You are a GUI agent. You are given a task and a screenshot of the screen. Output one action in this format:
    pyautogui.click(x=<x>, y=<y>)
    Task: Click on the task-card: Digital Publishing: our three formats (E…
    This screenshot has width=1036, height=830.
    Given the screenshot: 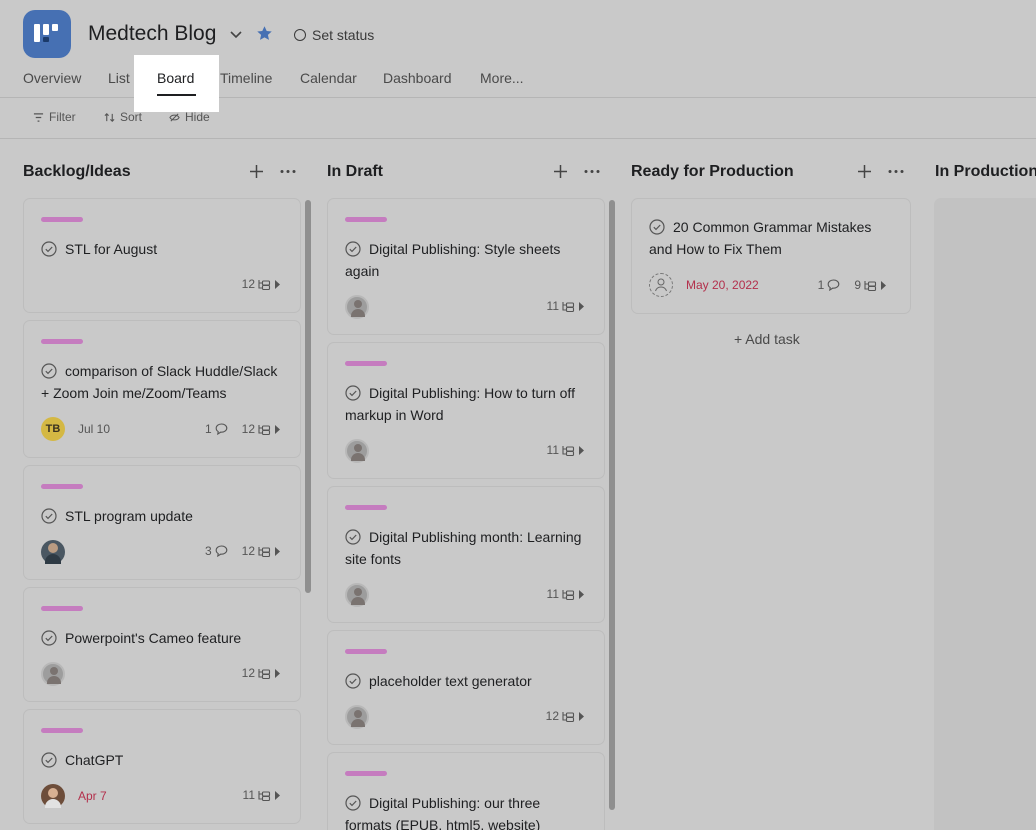 What is the action you would take?
    pyautogui.click(x=466, y=791)
    